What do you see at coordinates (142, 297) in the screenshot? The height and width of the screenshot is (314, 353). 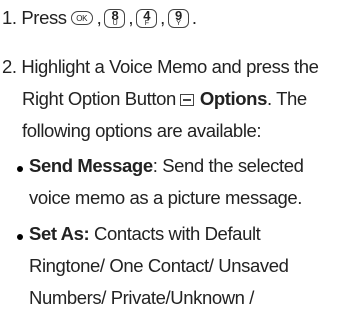 I see `option-line: Numbers/ Private/Unknown /` at bounding box center [142, 297].